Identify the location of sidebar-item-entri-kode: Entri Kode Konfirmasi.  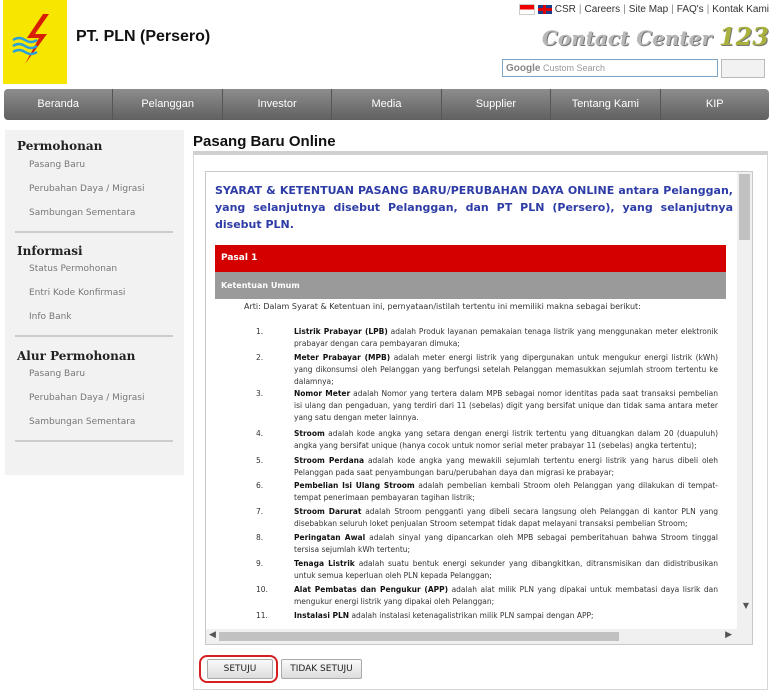
(77, 293).